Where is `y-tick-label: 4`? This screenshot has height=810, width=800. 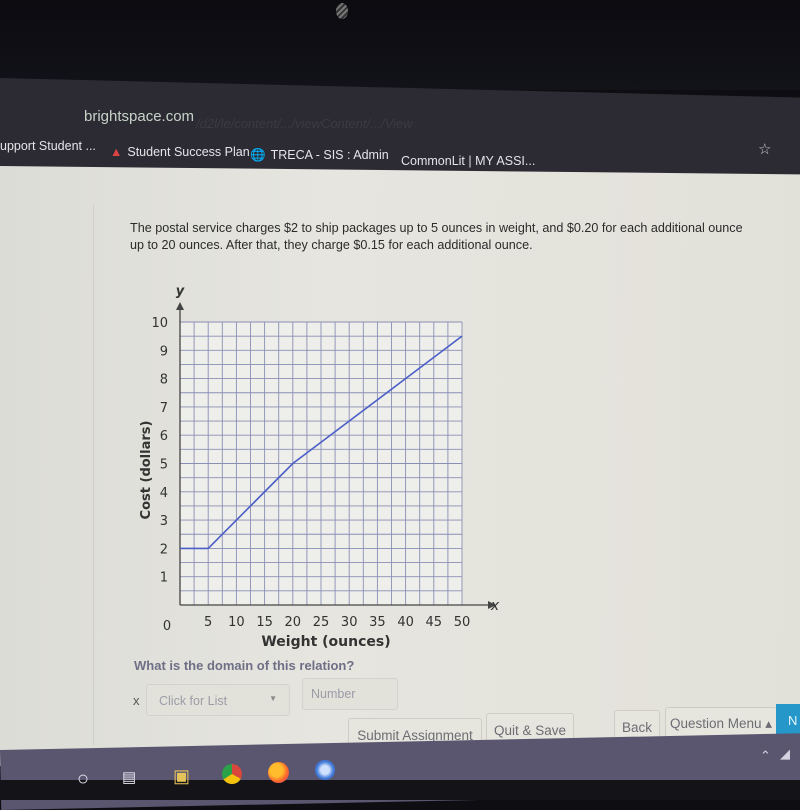
y-tick-label: 4 is located at coordinates (164, 493).